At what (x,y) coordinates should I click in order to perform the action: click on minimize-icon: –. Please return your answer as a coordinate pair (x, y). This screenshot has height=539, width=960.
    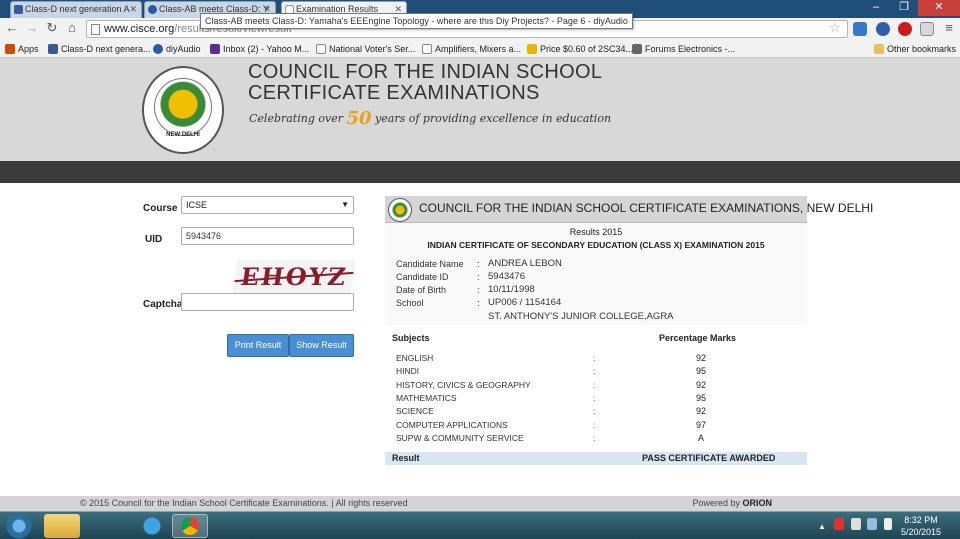
    Looking at the image, I should click on (876, 8).